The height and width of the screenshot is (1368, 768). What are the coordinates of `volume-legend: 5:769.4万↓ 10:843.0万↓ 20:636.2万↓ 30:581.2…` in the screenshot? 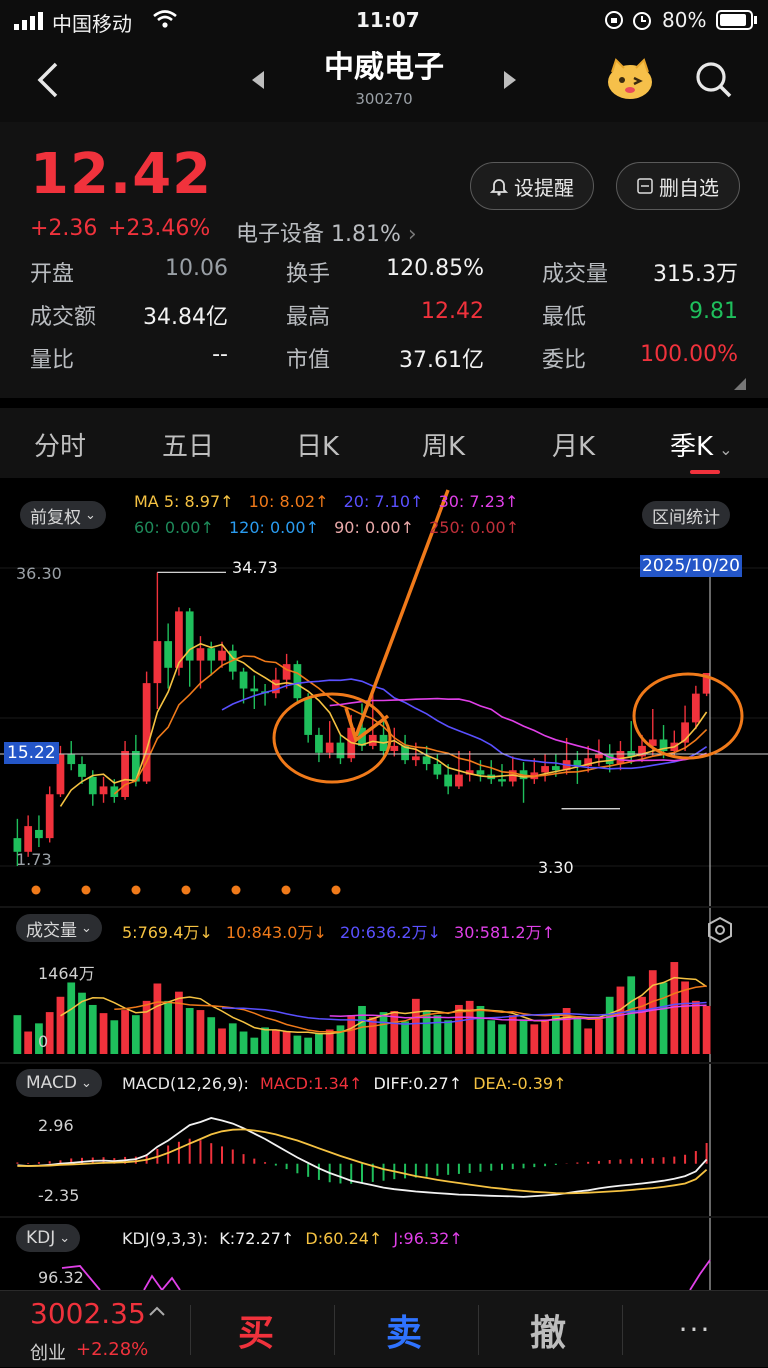 It's located at (338, 931).